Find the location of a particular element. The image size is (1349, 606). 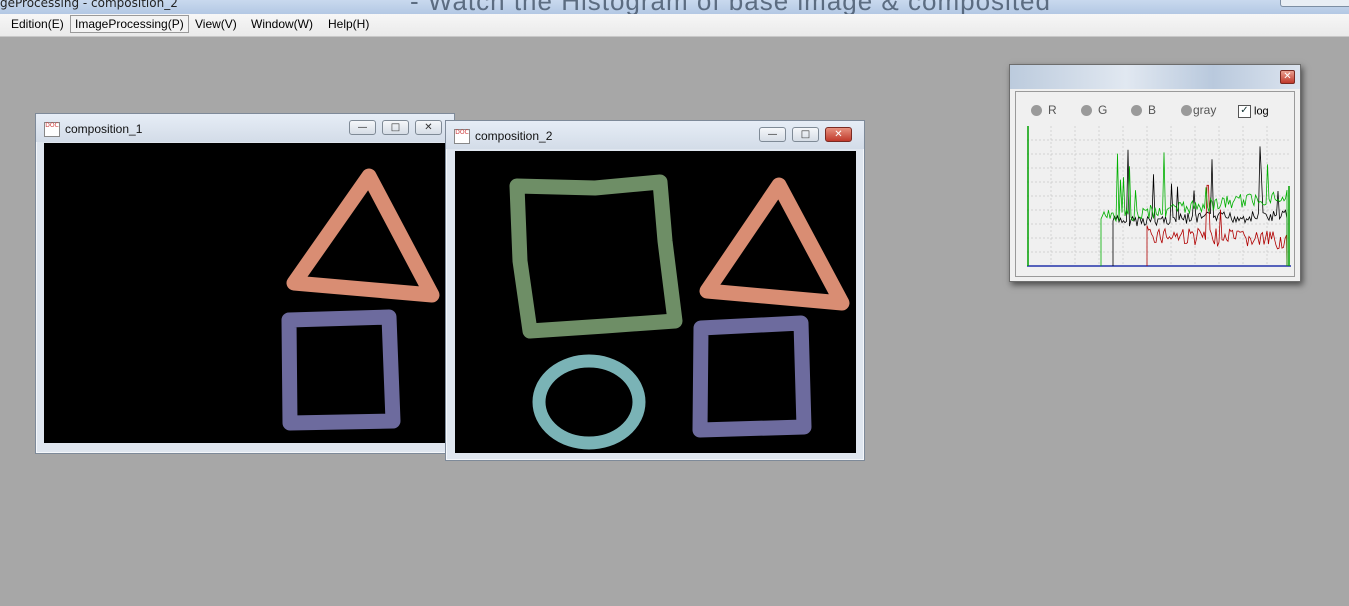

window-controls is located at coordinates (1314, 3).